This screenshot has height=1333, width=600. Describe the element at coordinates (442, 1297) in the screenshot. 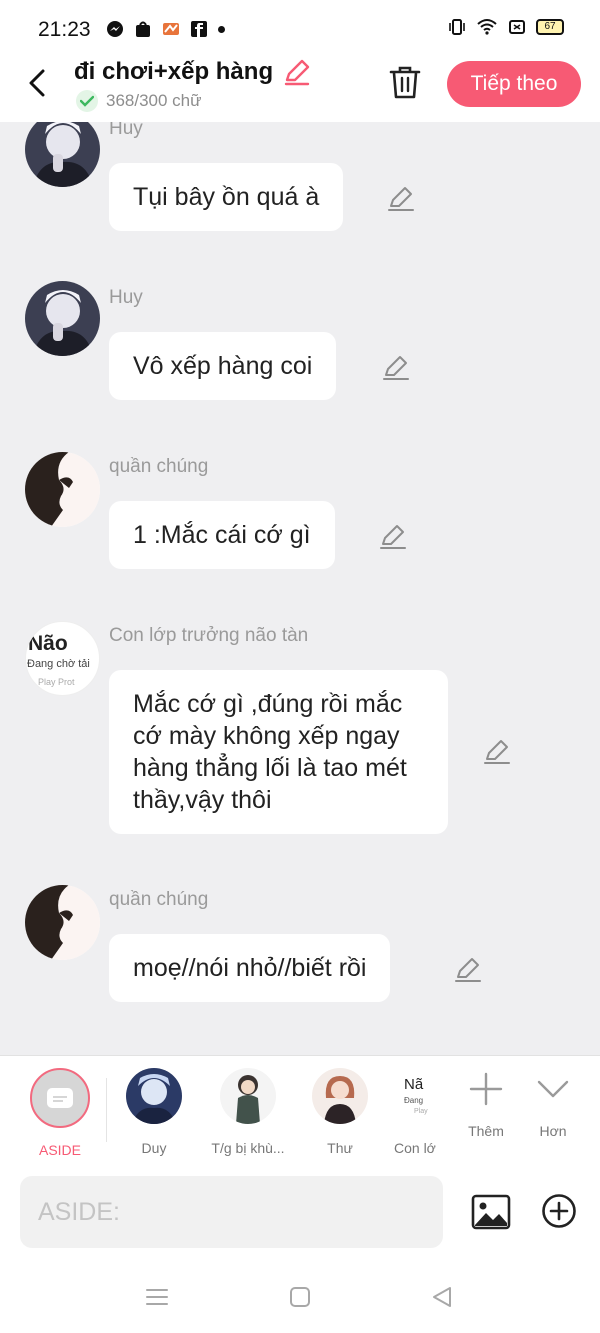

I see `back-triangle-icon` at that location.